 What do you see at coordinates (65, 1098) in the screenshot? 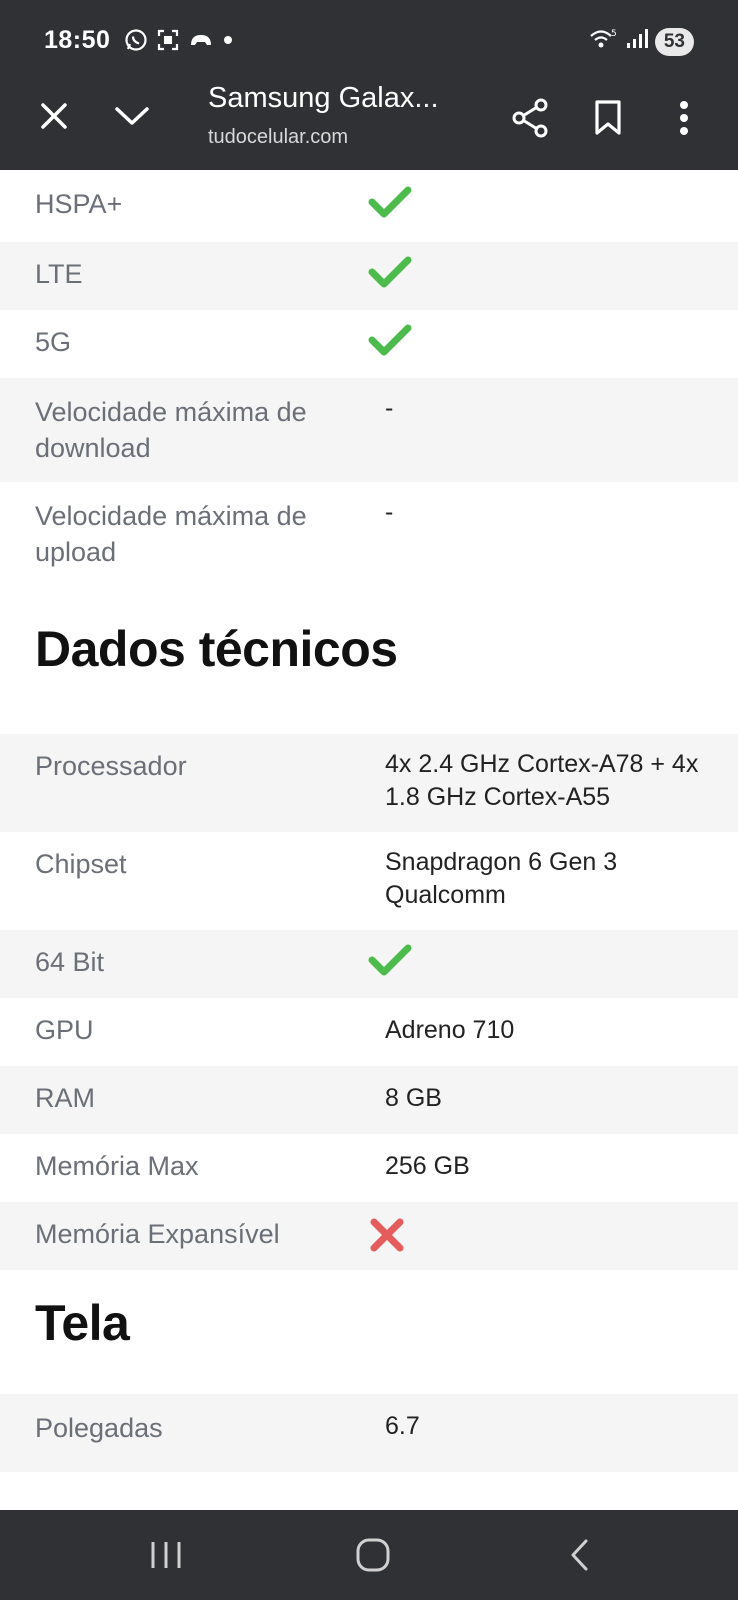
I see `spec-label: RAM` at bounding box center [65, 1098].